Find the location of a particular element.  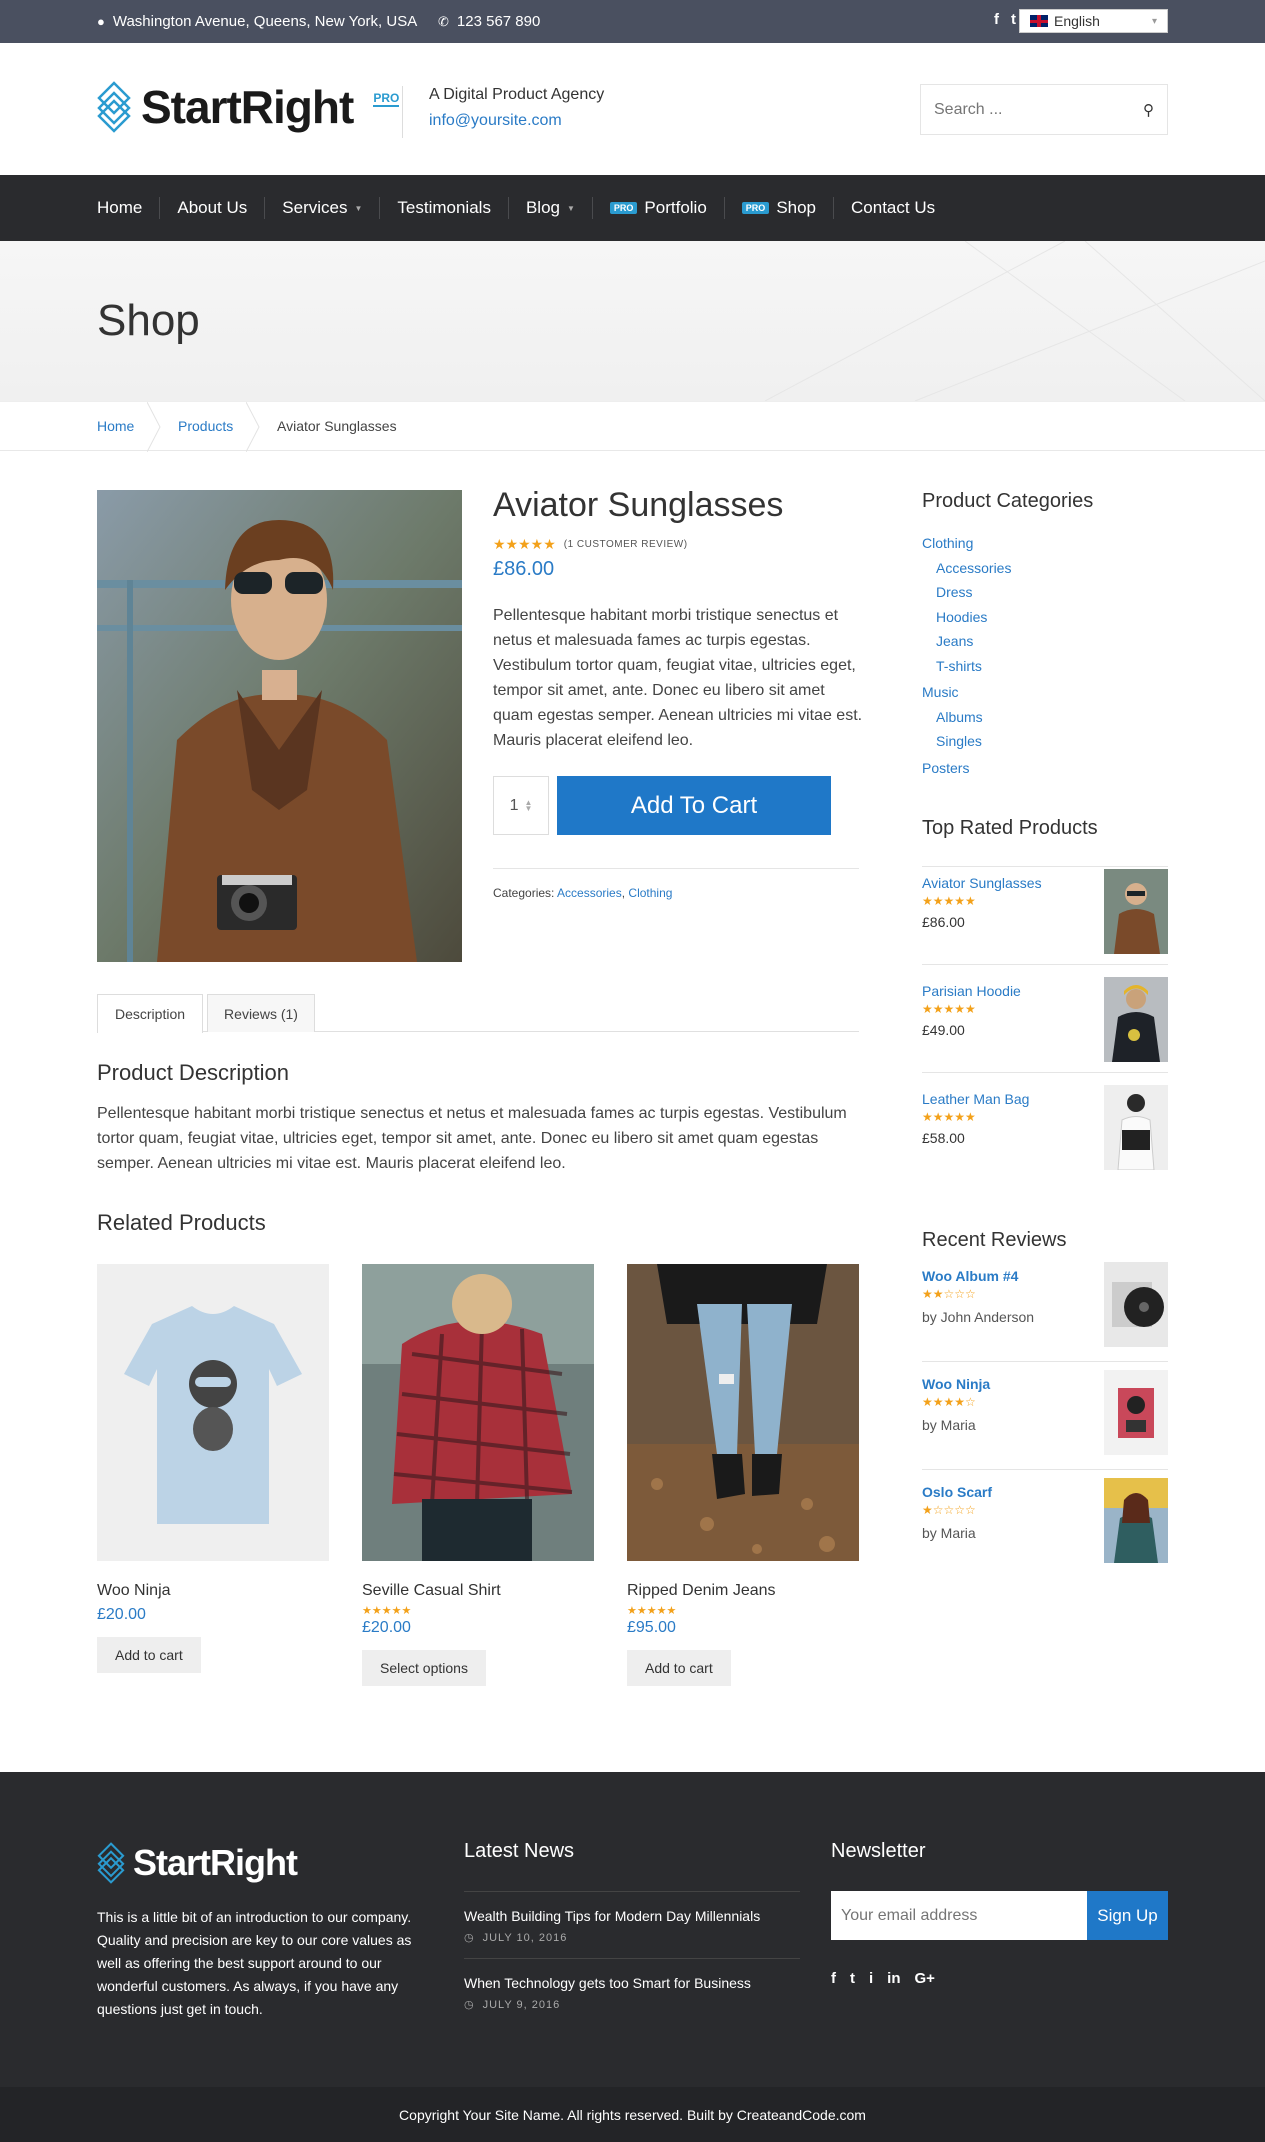

product-photo is located at coordinates (279, 726).